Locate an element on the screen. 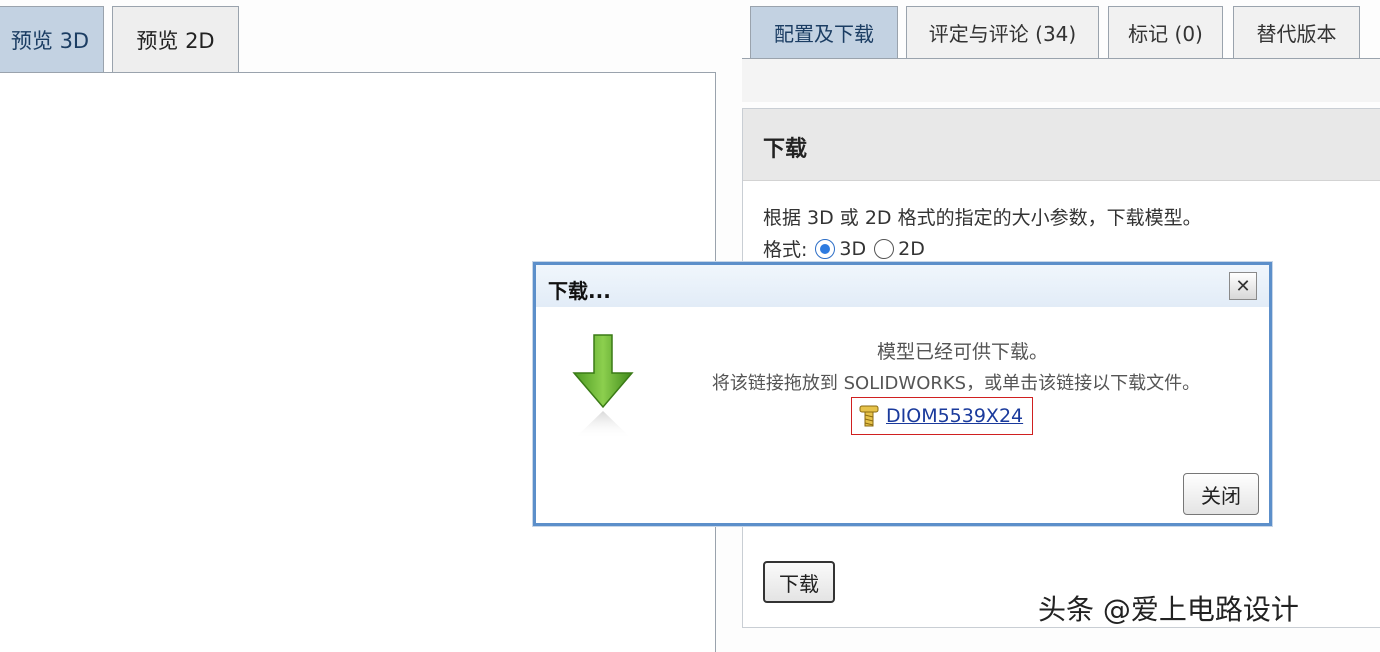 The height and width of the screenshot is (652, 1380). format-label: 格式: is located at coordinates (785, 250).